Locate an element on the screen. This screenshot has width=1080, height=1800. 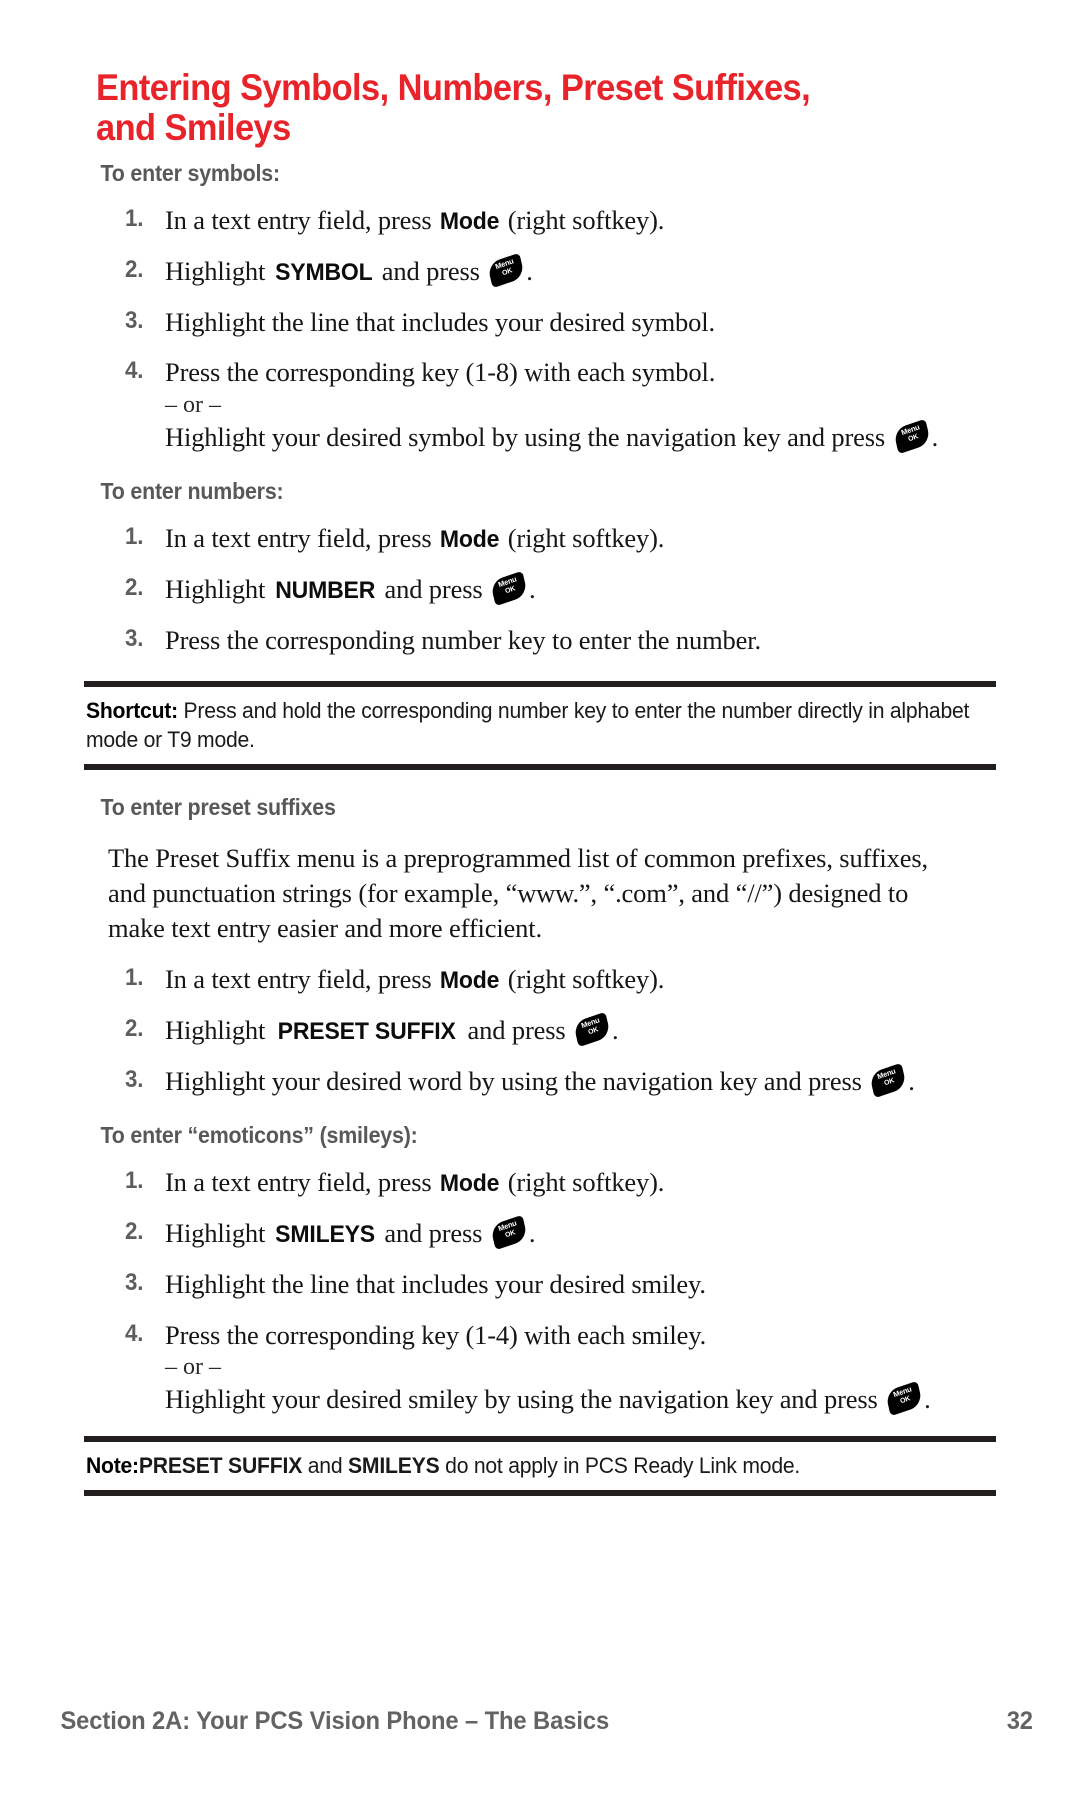
menu-option-term: SMILEYS is located at coordinates (324, 1235).